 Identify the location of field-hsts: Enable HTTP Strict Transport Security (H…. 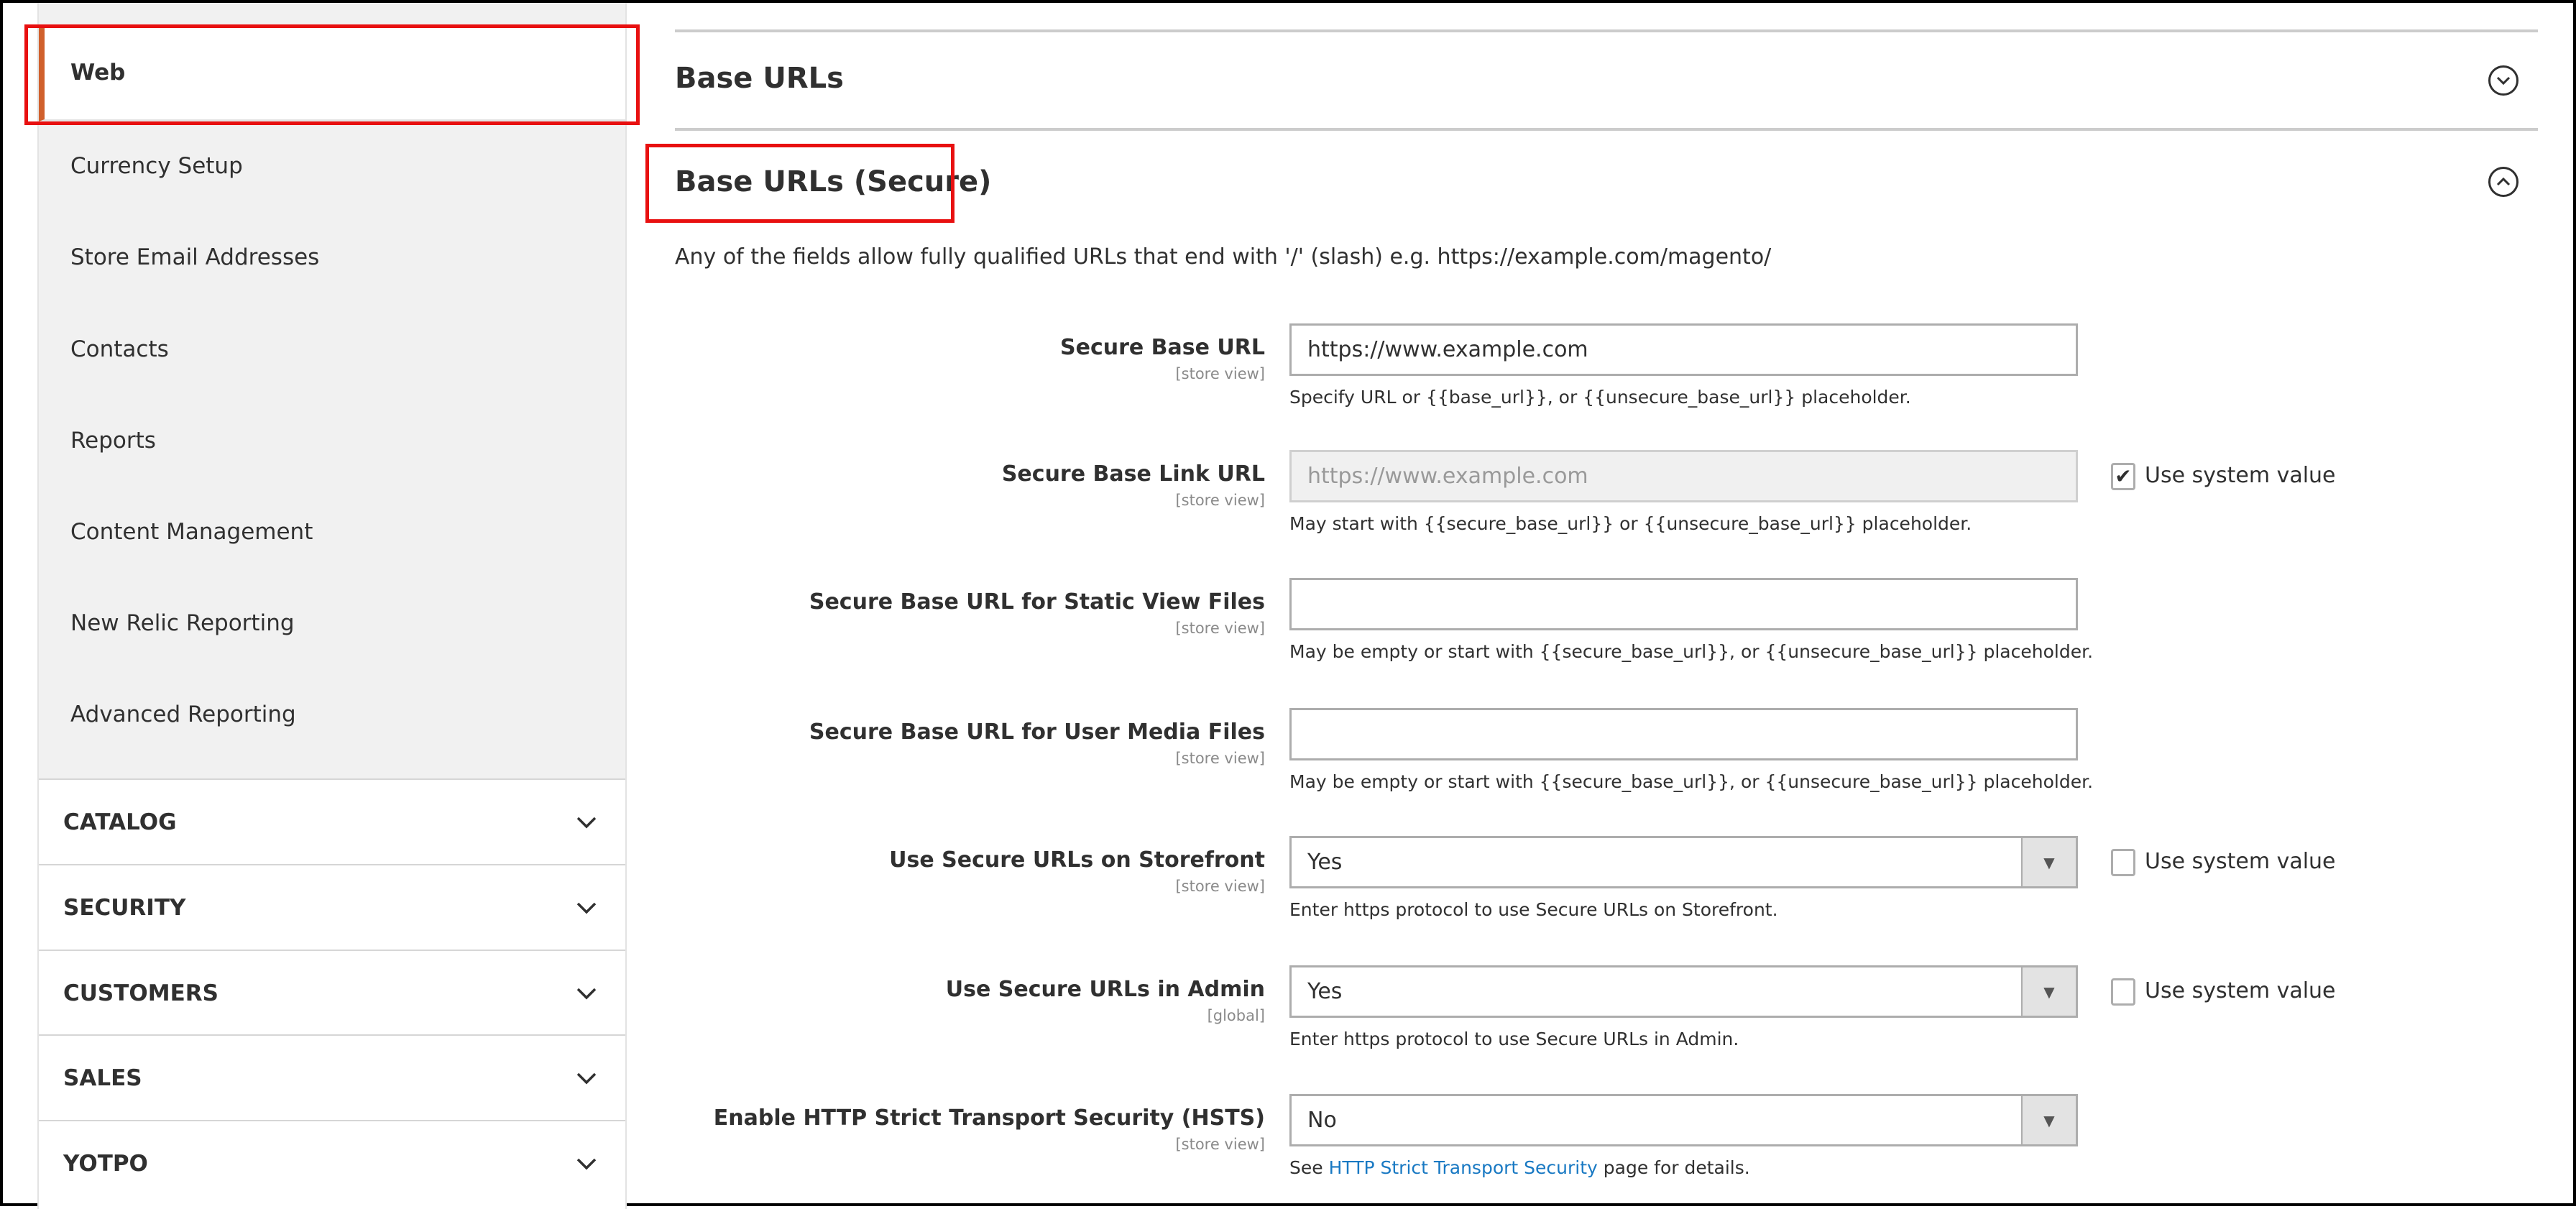
(1289, 1148).